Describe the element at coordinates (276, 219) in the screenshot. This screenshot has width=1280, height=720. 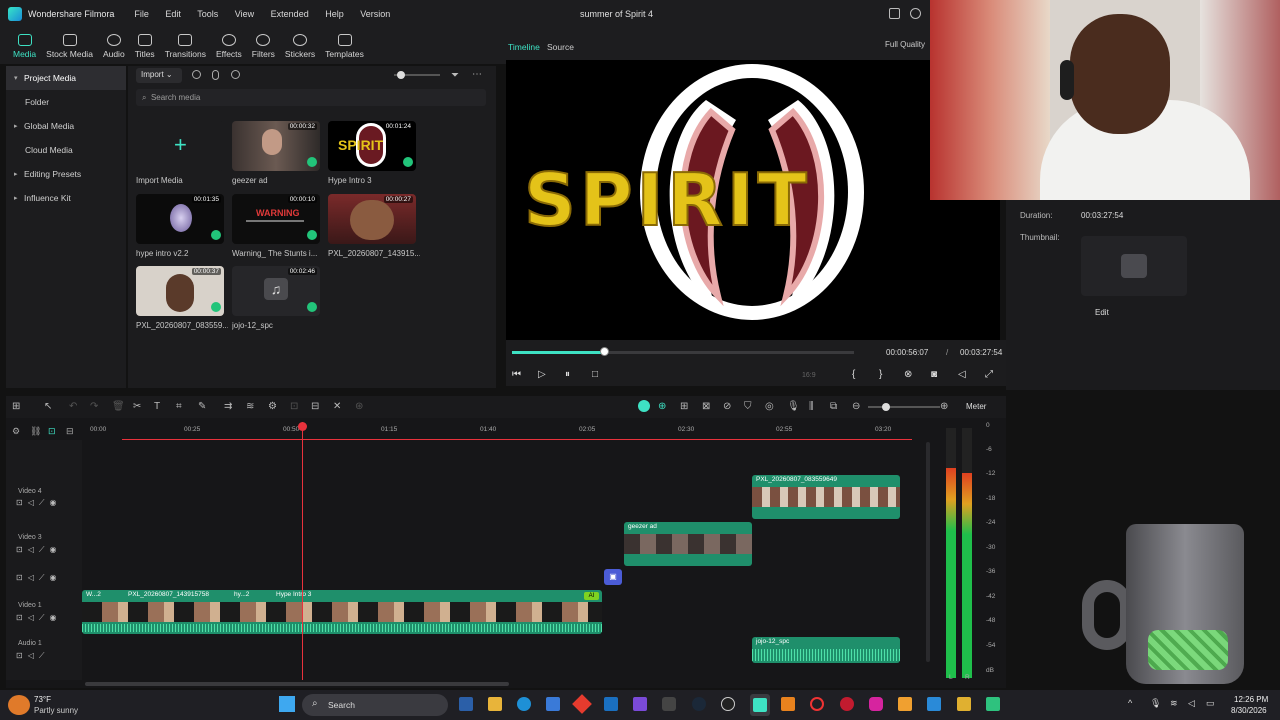
I see `media-item-warning: WARNING 00:00:10` at that location.